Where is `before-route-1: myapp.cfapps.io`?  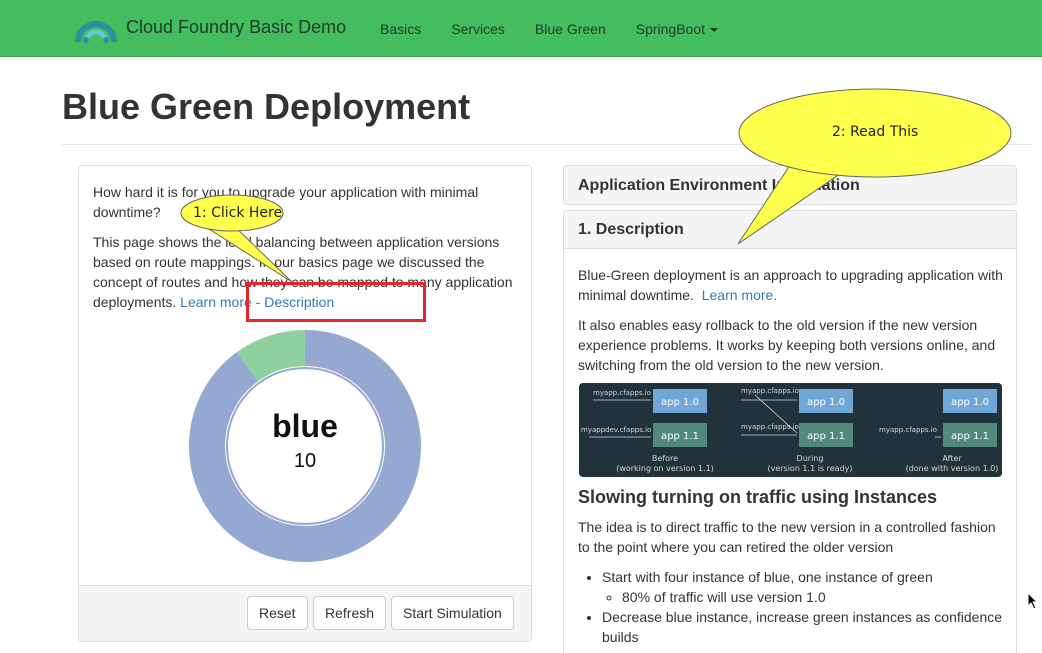 before-route-1: myapp.cfapps.io is located at coordinates (622, 393).